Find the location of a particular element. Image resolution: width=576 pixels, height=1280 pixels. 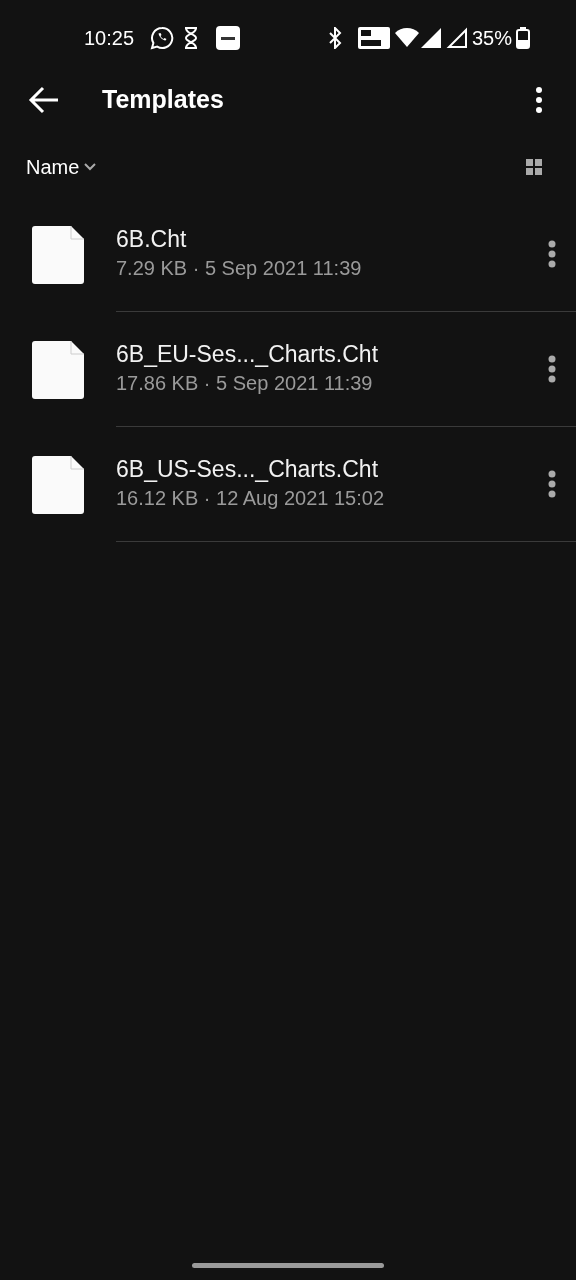

battery-icon is located at coordinates (523, 37).